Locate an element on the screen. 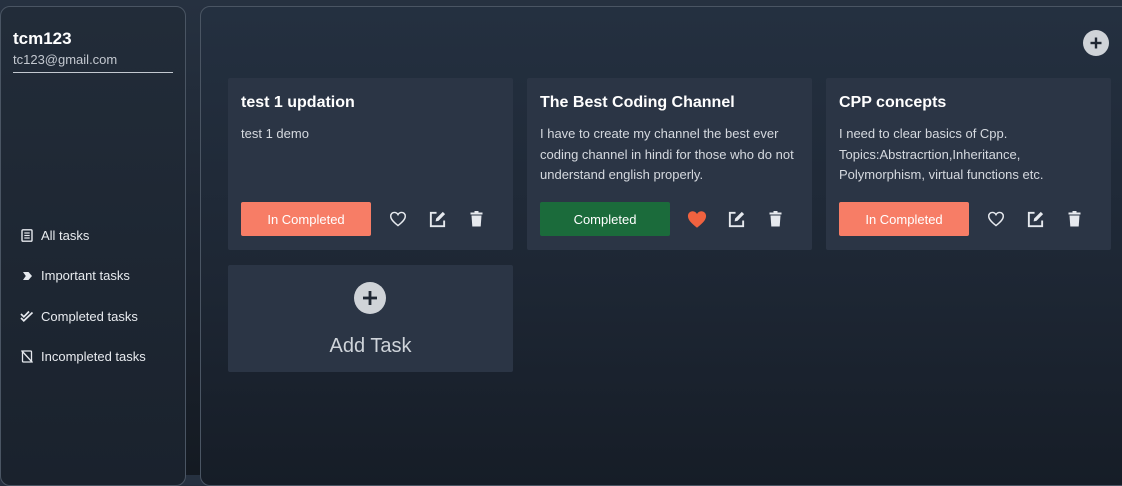 This screenshot has height=486, width=1122. sidebar-item-all-tasks: All tasks is located at coordinates (82, 235).